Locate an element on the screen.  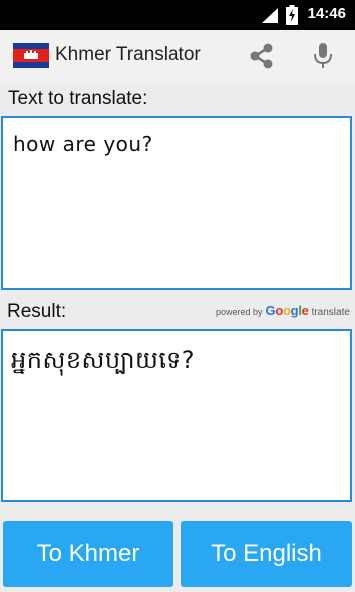
source-text-value: how are you? is located at coordinates (83, 144).